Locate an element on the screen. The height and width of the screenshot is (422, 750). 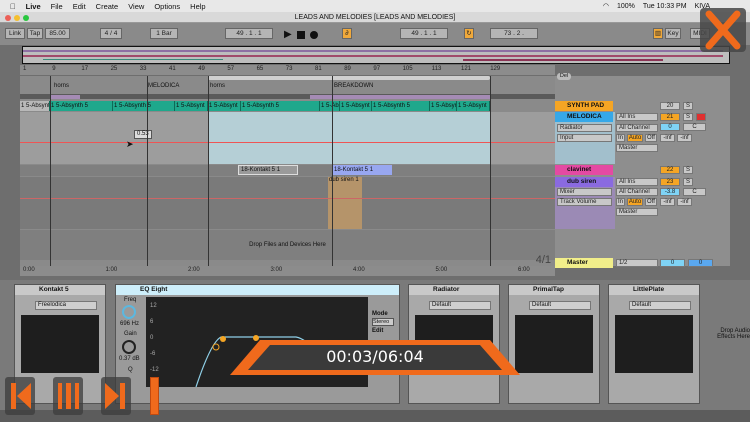
tap-button: Tap is located at coordinates (35, 33).